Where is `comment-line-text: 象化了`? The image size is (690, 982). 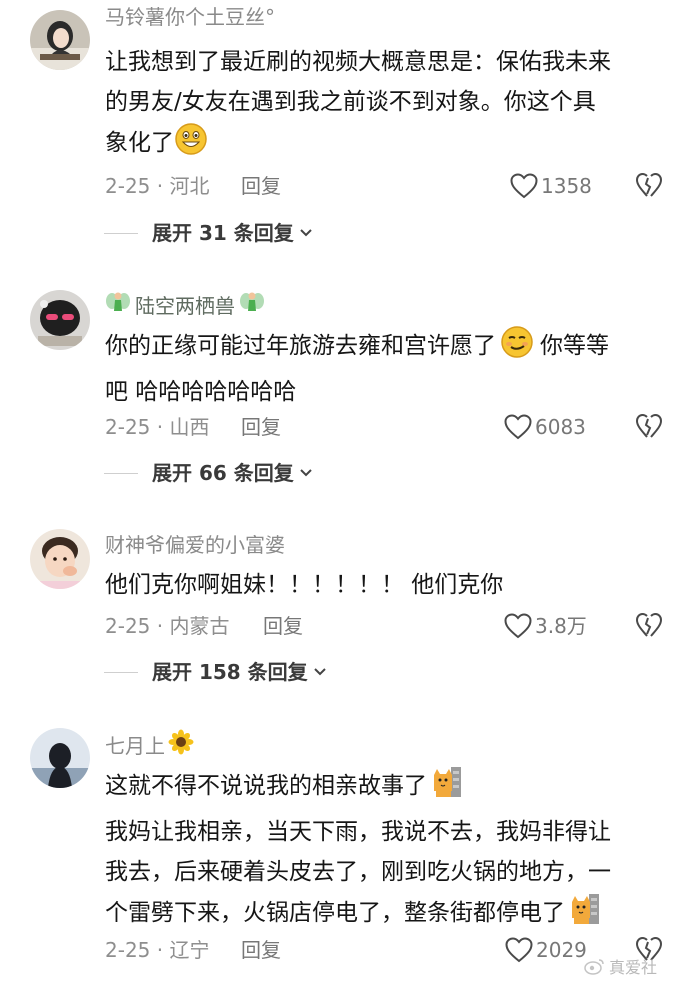 comment-line-text: 象化了 is located at coordinates (139, 143).